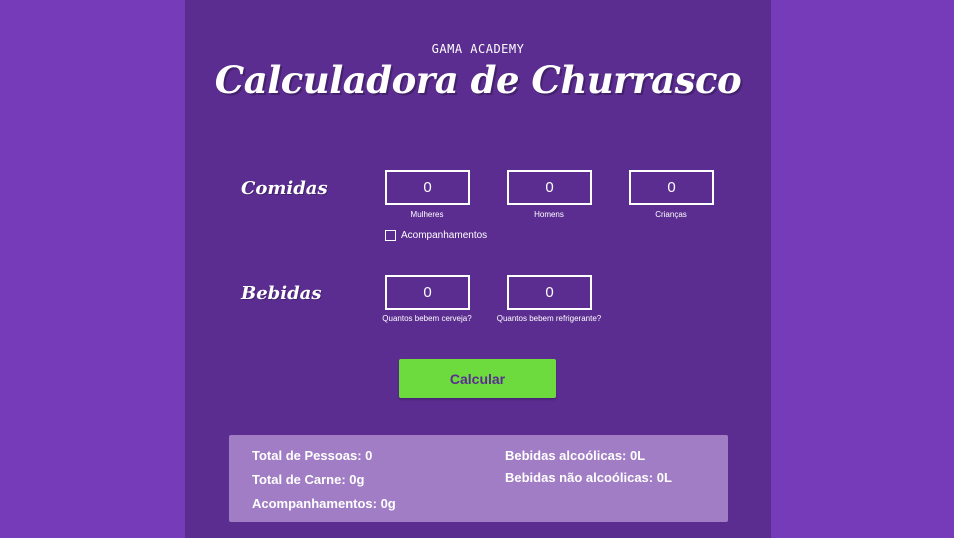 This screenshot has height=538, width=954. What do you see at coordinates (671, 187) in the screenshot?
I see `criancas-input` at bounding box center [671, 187].